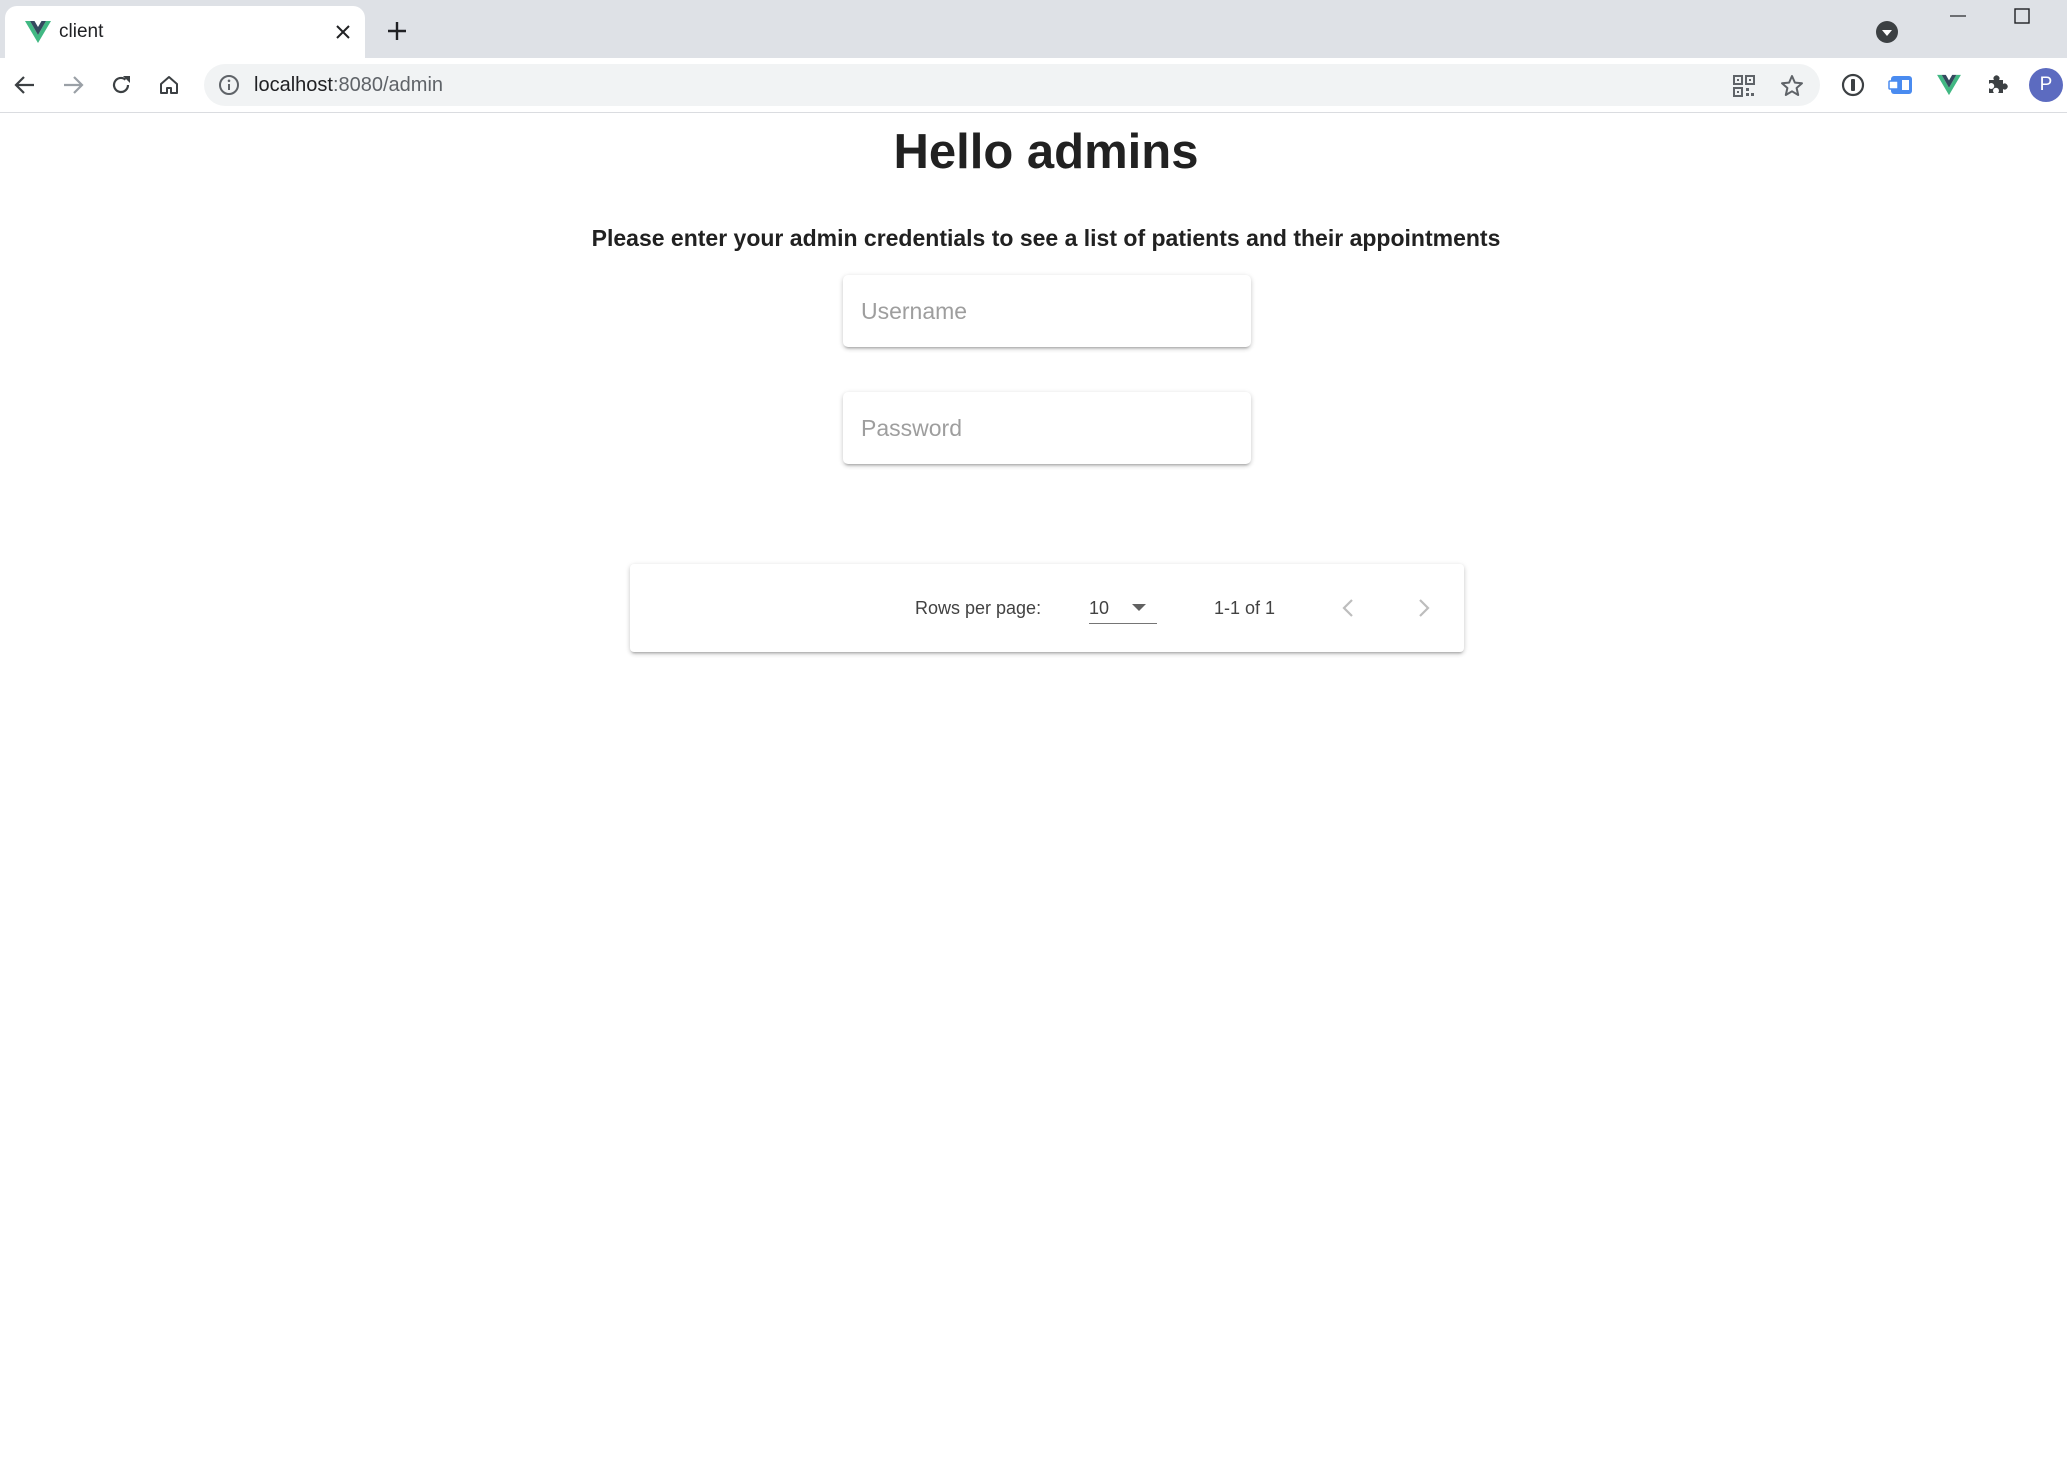 The image size is (2067, 1481). What do you see at coordinates (1139, 607) in the screenshot?
I see `dropdown-arrow-icon` at bounding box center [1139, 607].